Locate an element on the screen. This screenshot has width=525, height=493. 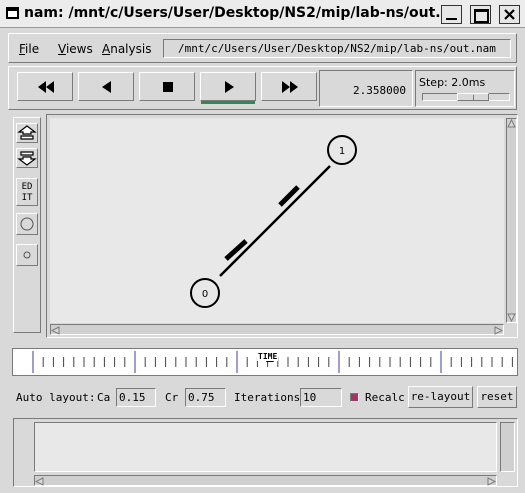
canvas-vertical-scrollbar is located at coordinates (511, 220).